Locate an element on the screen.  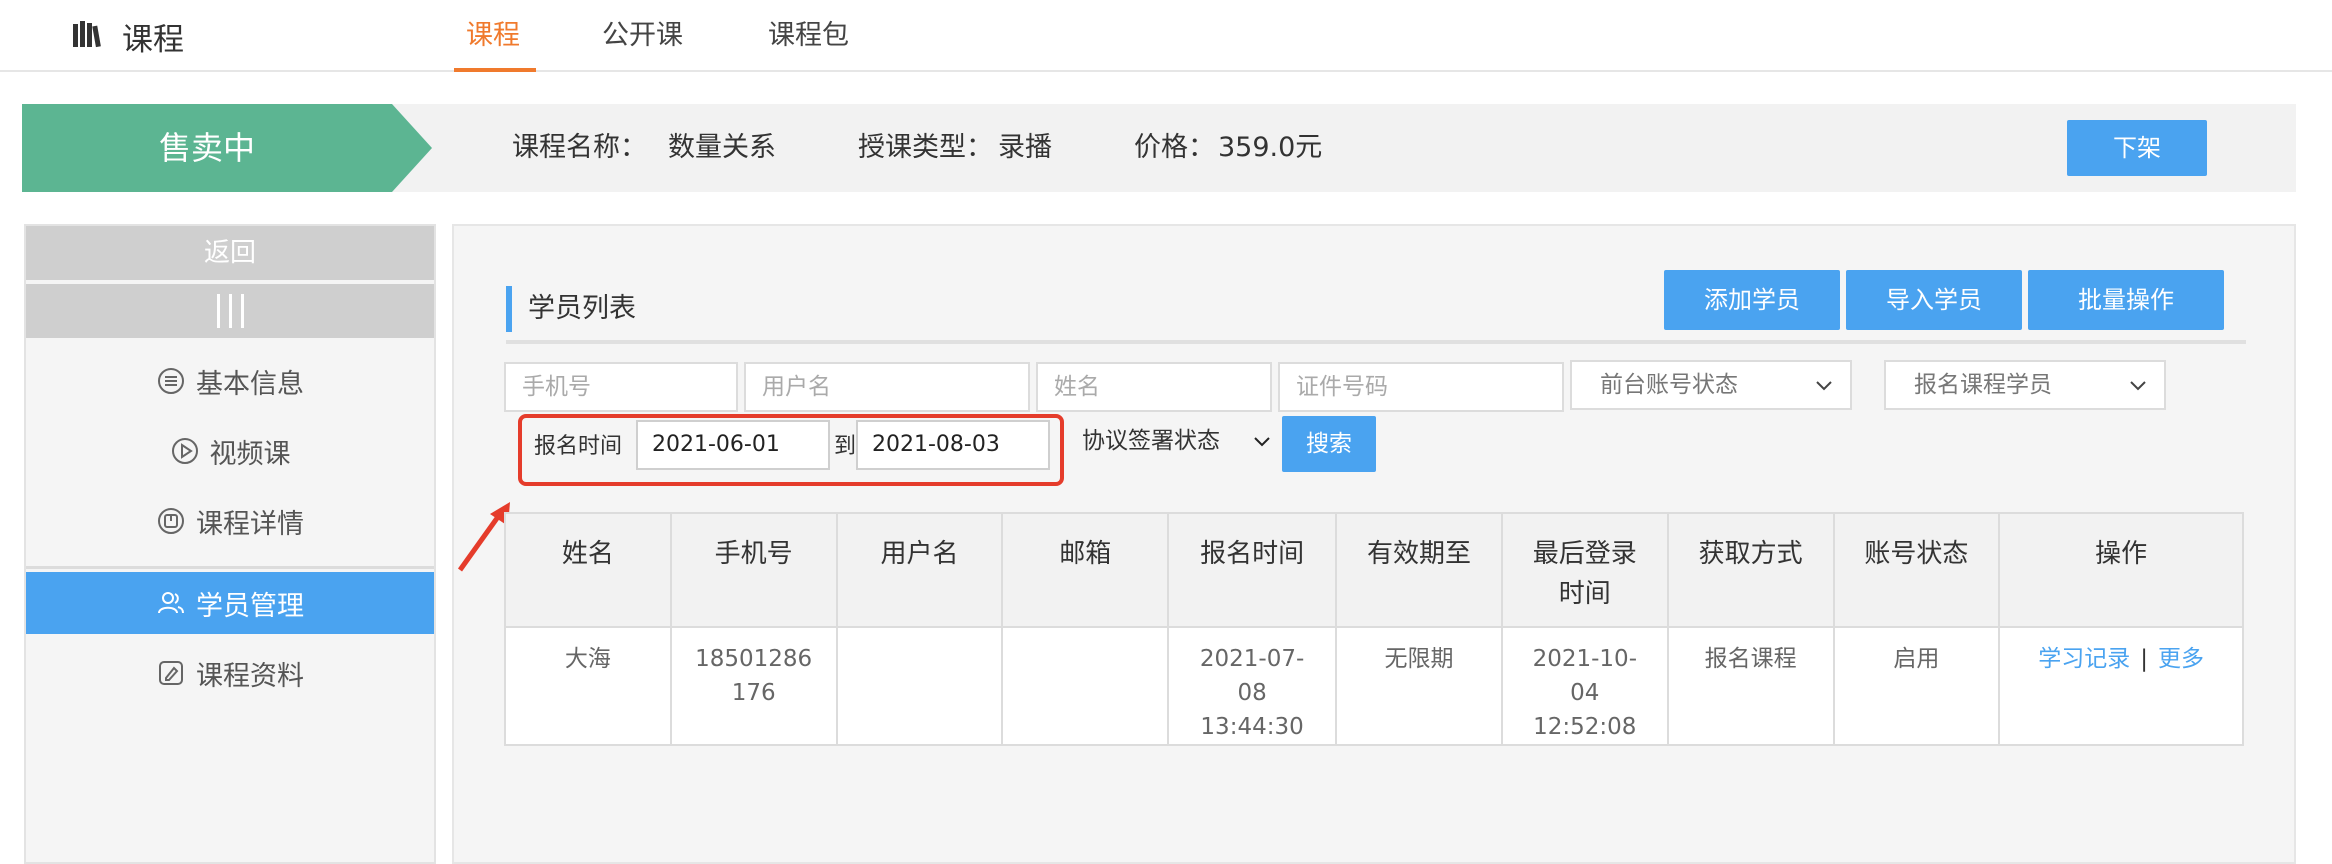
active-tab-underline is located at coordinates (495, 70).